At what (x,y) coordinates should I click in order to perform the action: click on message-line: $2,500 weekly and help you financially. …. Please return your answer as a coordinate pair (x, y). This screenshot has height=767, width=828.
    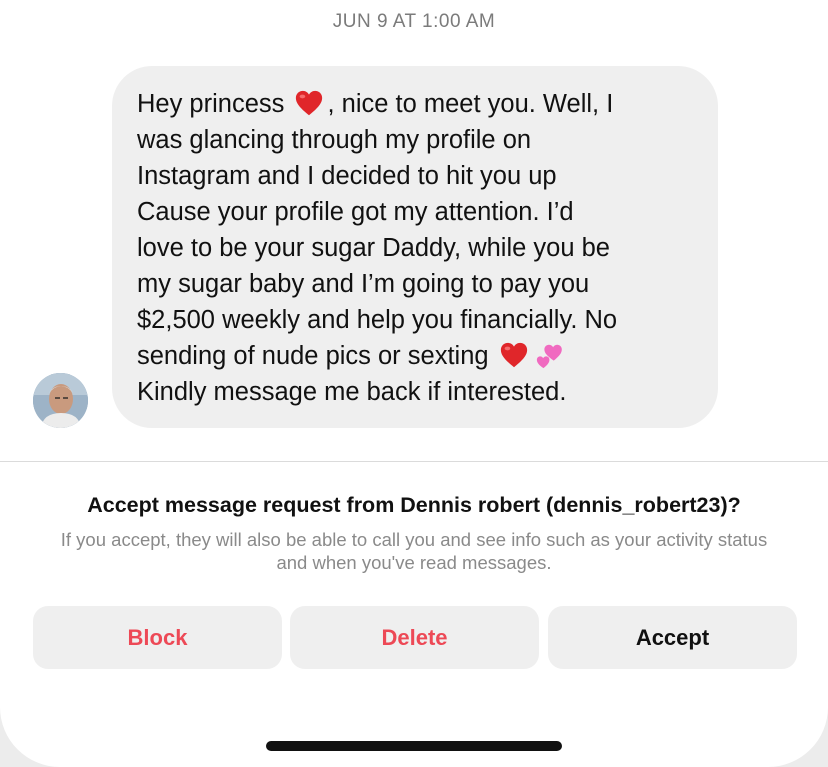
    Looking at the image, I should click on (417, 320).